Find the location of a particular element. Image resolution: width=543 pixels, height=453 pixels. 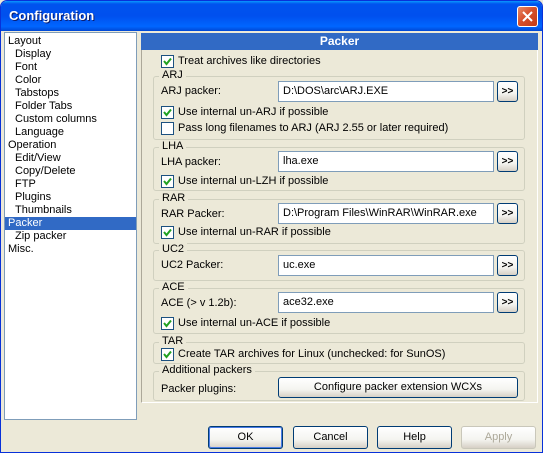

ok-button: OK is located at coordinates (245, 437).